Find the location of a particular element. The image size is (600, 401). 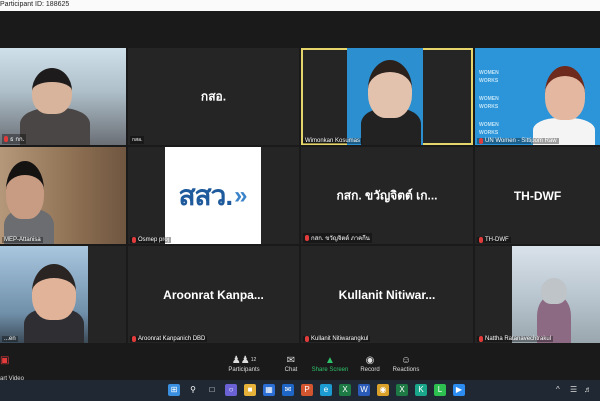

tile-name-tag: กสก. ขวัญจิตต์ ภาคกีน is located at coordinates (337, 238).